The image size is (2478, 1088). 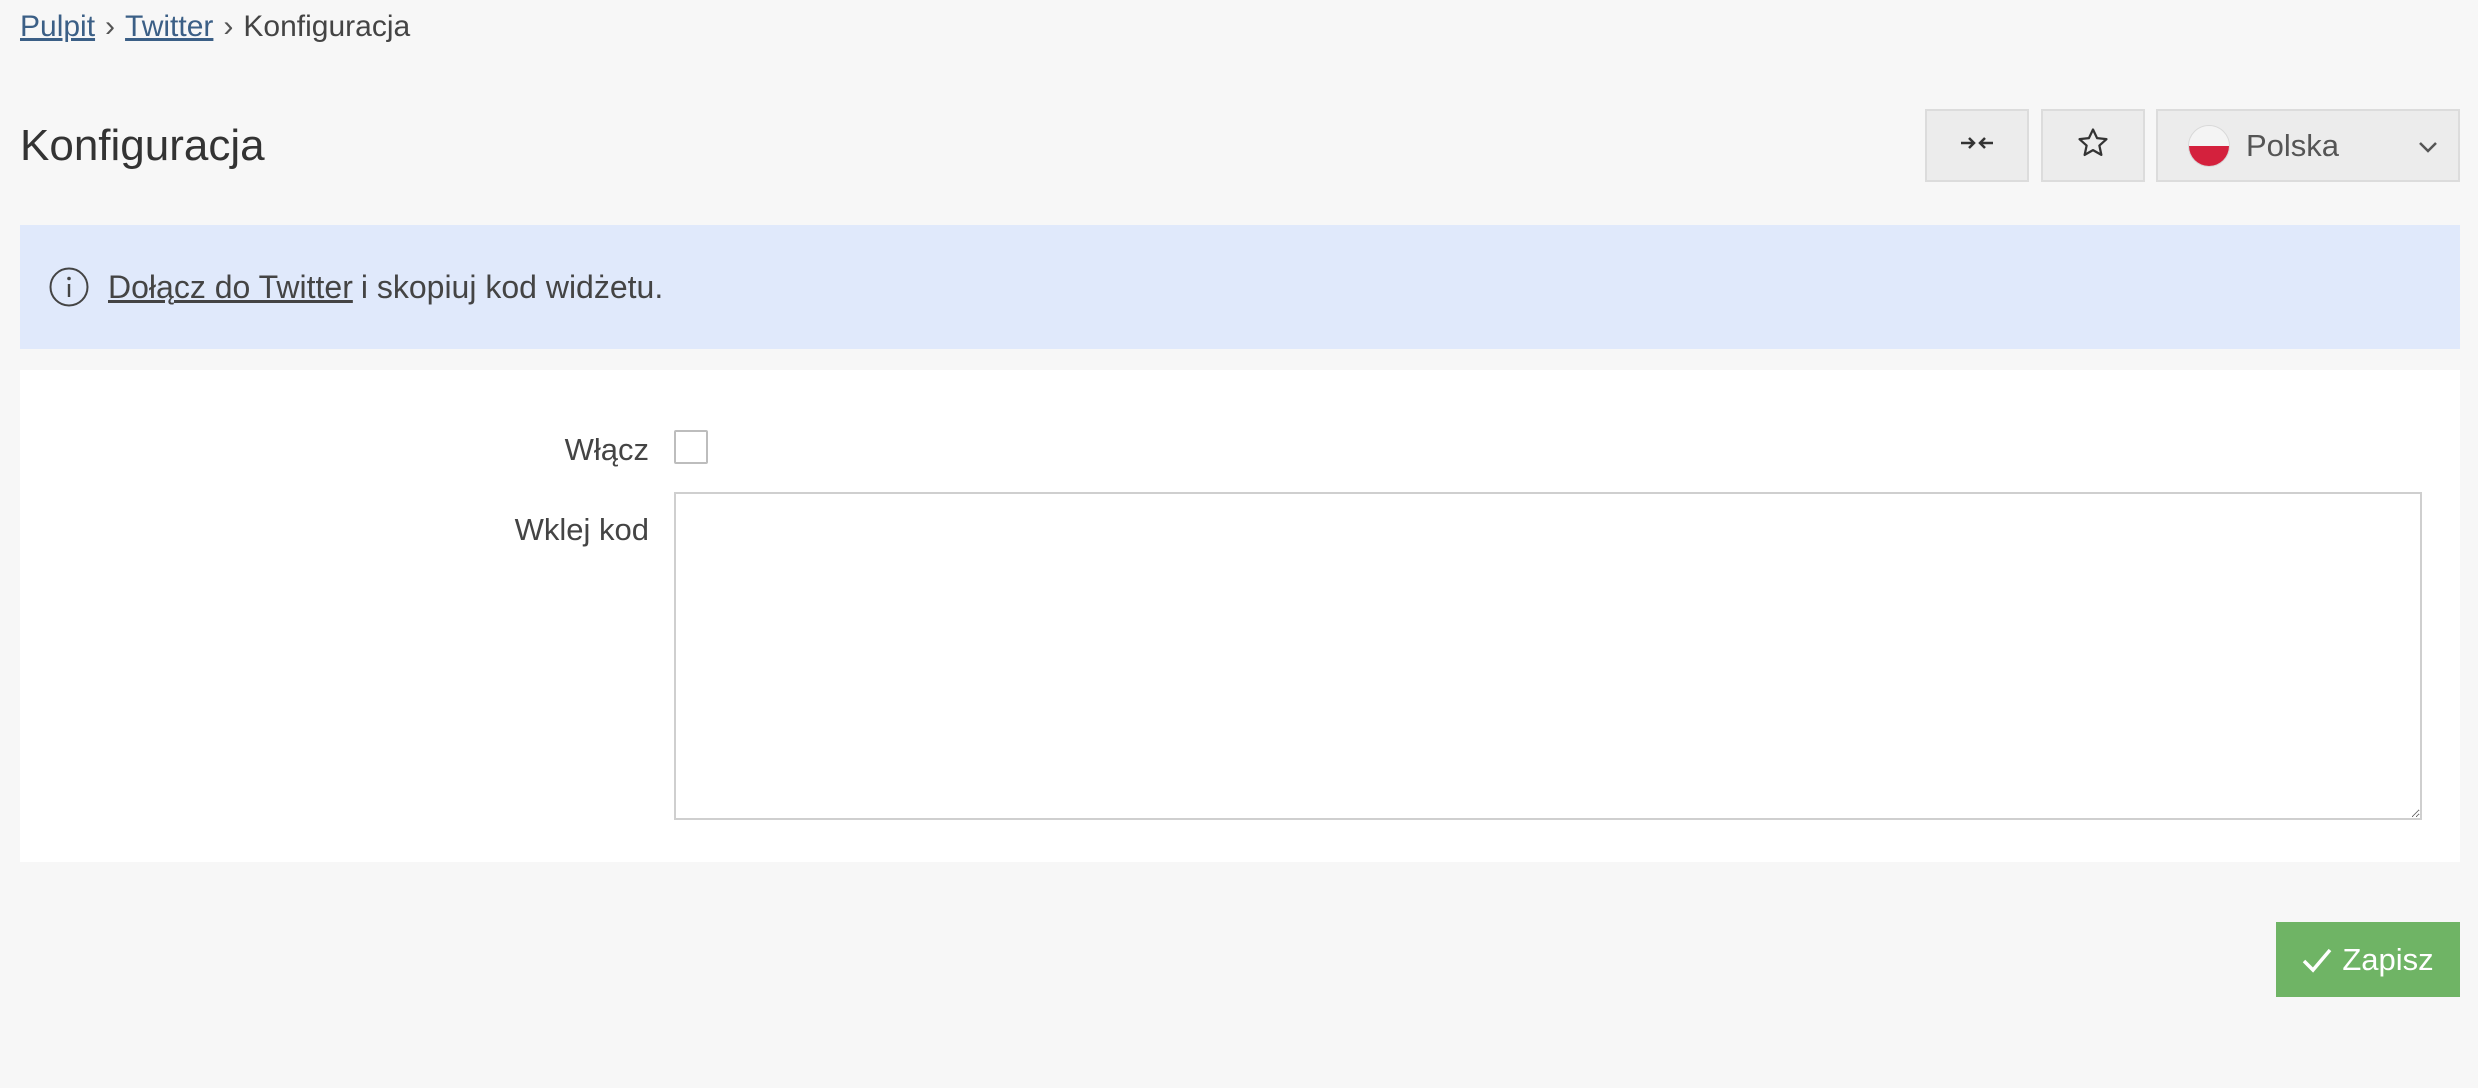 What do you see at coordinates (230, 287) in the screenshot?
I see `join-twitter-link: Dołącz do Twitter` at bounding box center [230, 287].